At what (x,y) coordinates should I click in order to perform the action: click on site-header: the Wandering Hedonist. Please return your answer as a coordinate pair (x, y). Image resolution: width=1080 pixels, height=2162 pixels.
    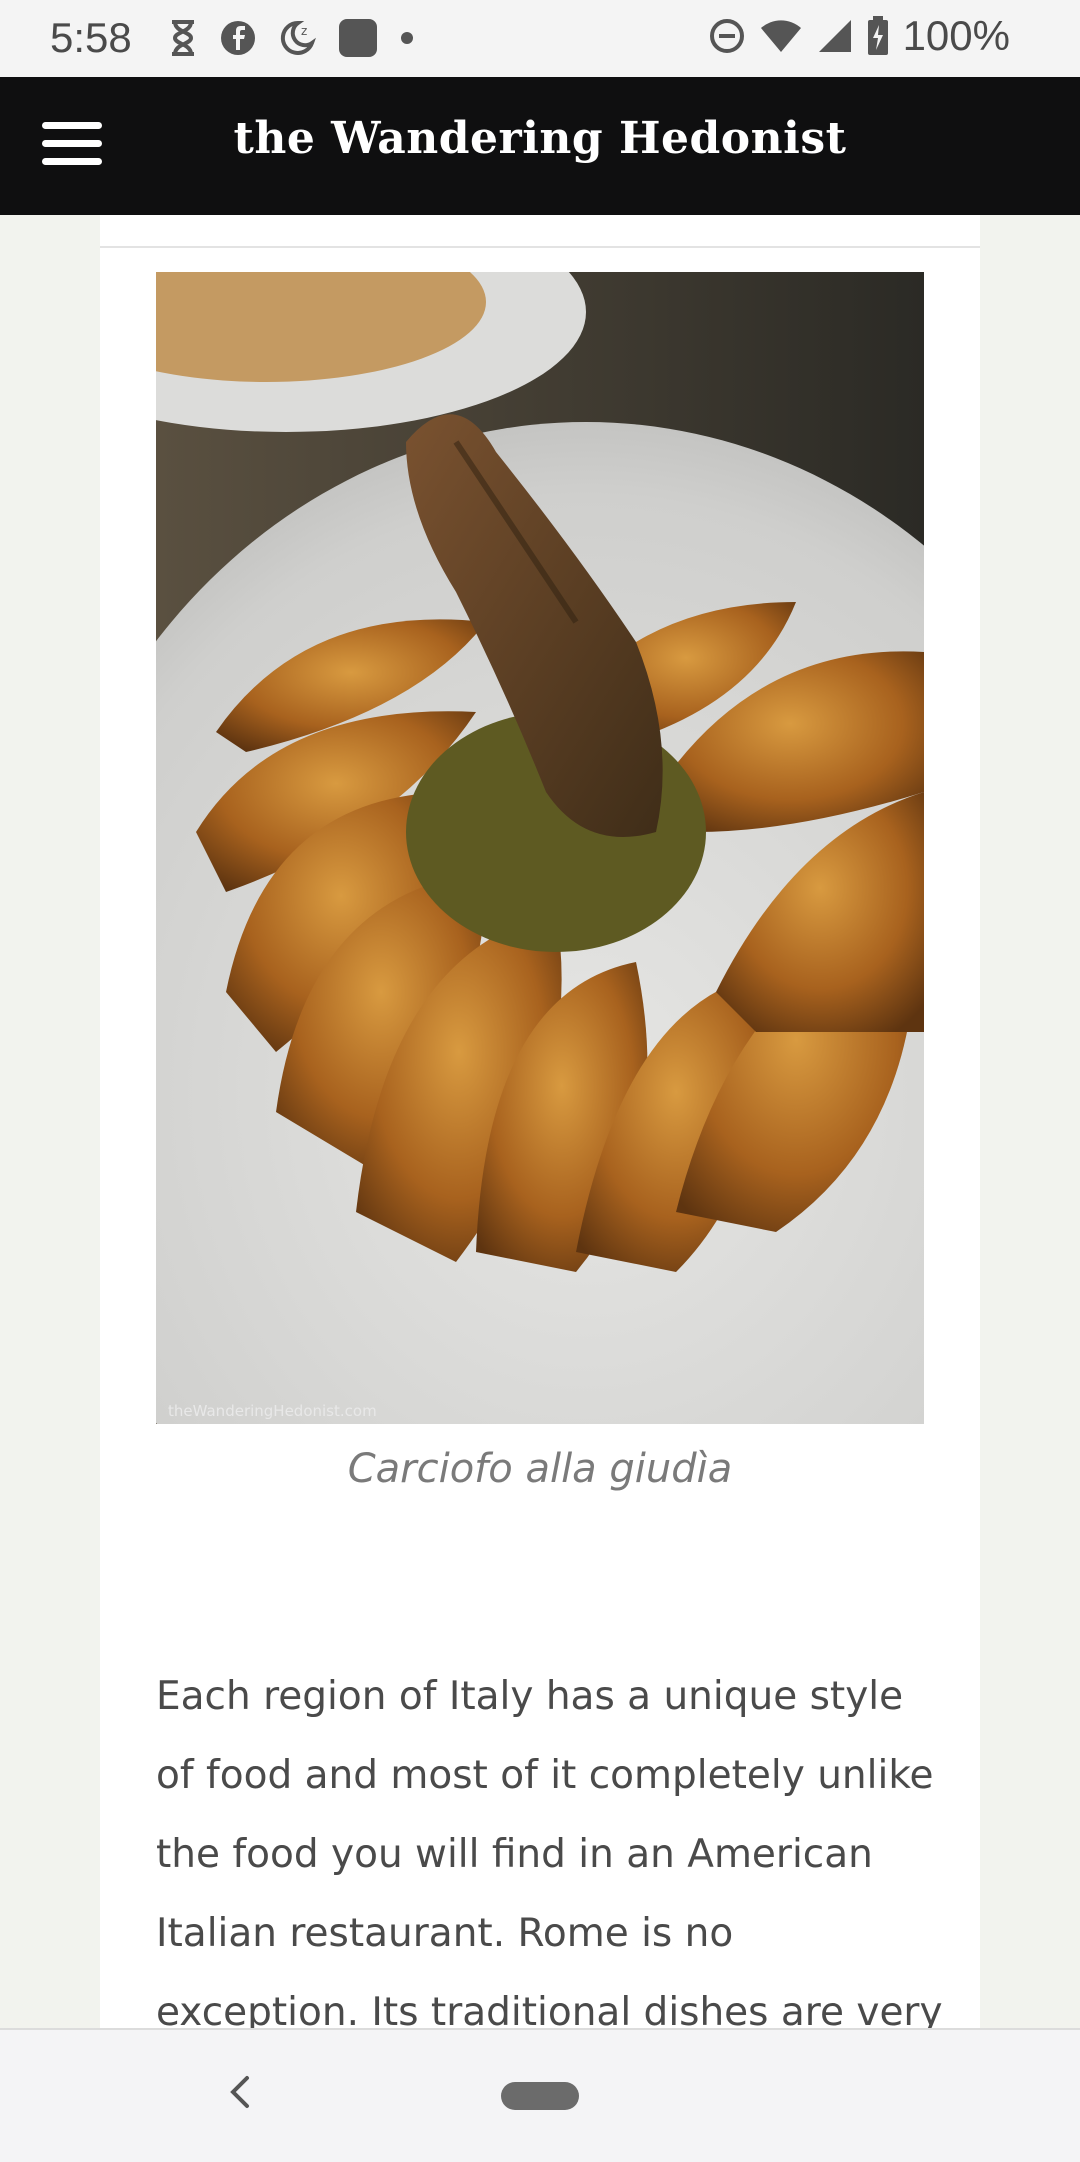
    Looking at the image, I should click on (540, 146).